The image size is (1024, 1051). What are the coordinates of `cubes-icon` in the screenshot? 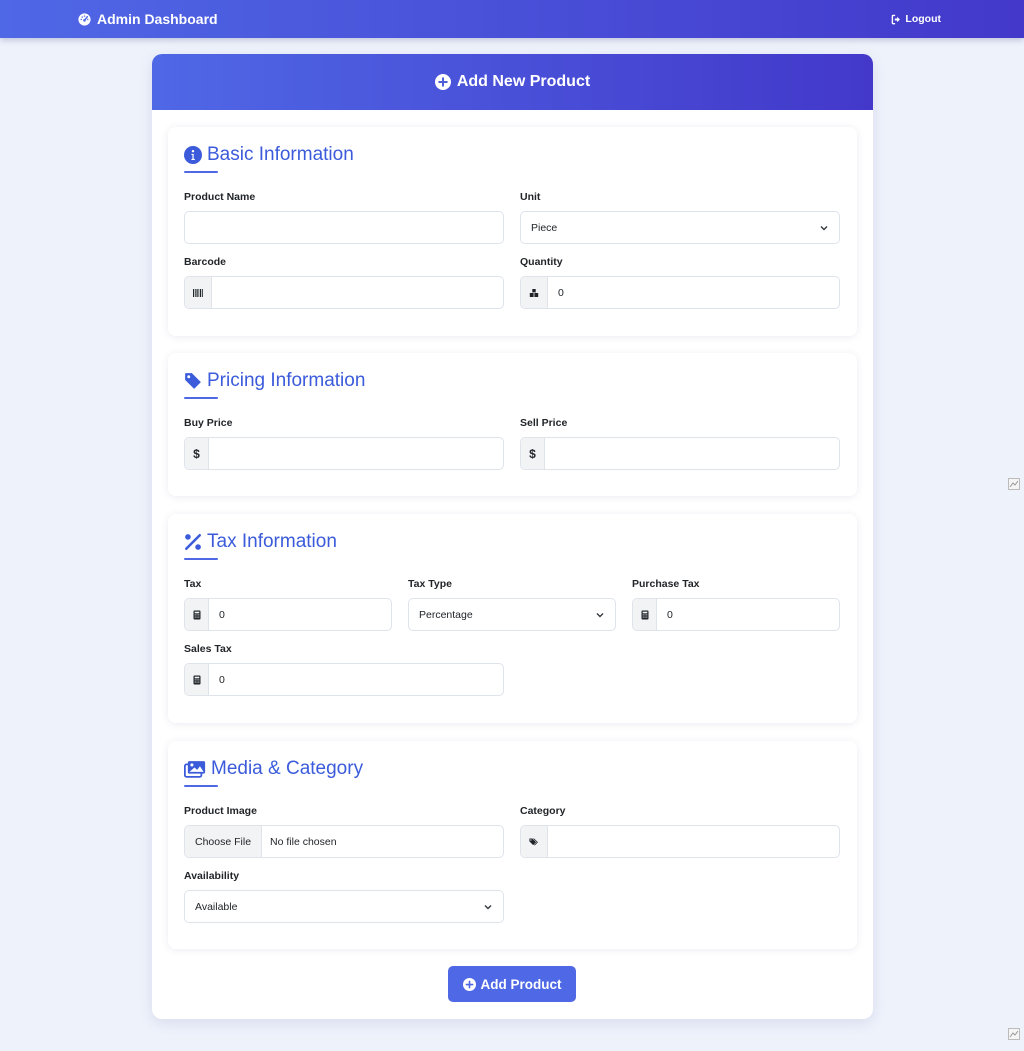 It's located at (534, 292).